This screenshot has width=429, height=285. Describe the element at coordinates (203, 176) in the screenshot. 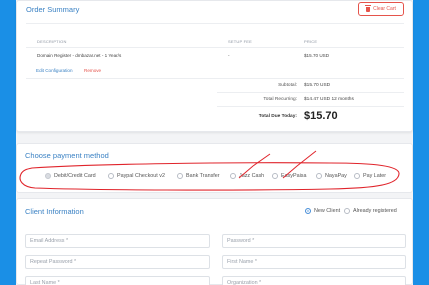

I see `payment-option-label: Bank Transfer` at that location.